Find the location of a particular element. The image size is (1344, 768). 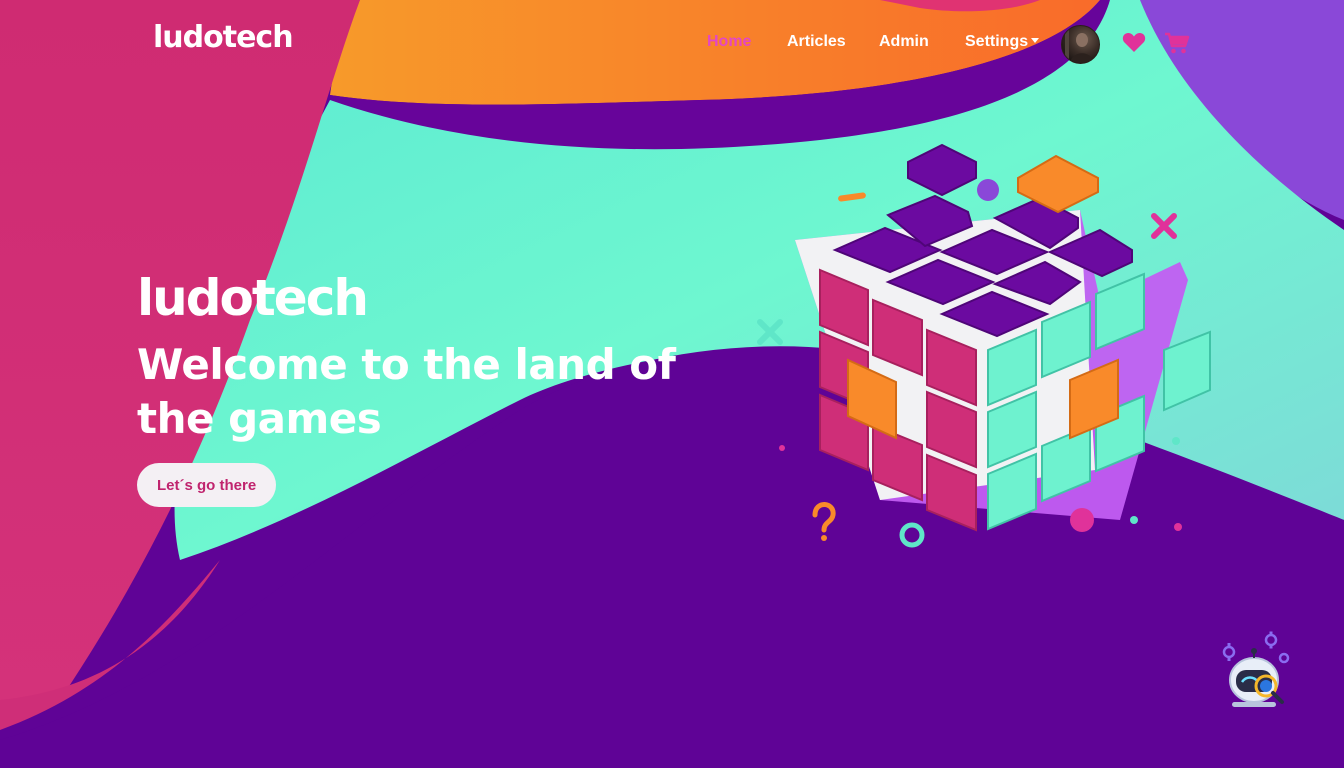

user-avatar is located at coordinates (1080, 44).